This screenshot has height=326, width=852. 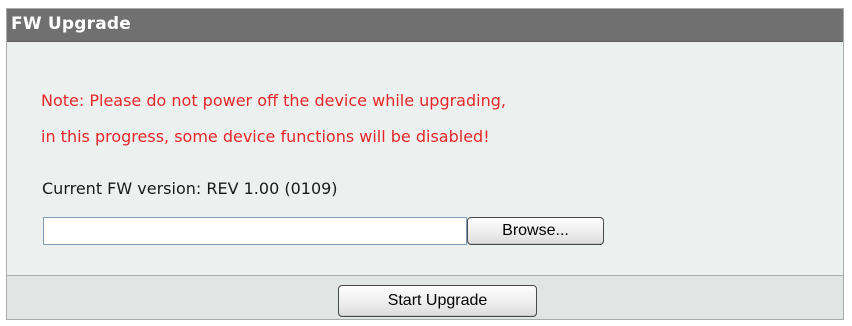 What do you see at coordinates (425, 25) in the screenshot?
I see `panel-header: FW Upgrade` at bounding box center [425, 25].